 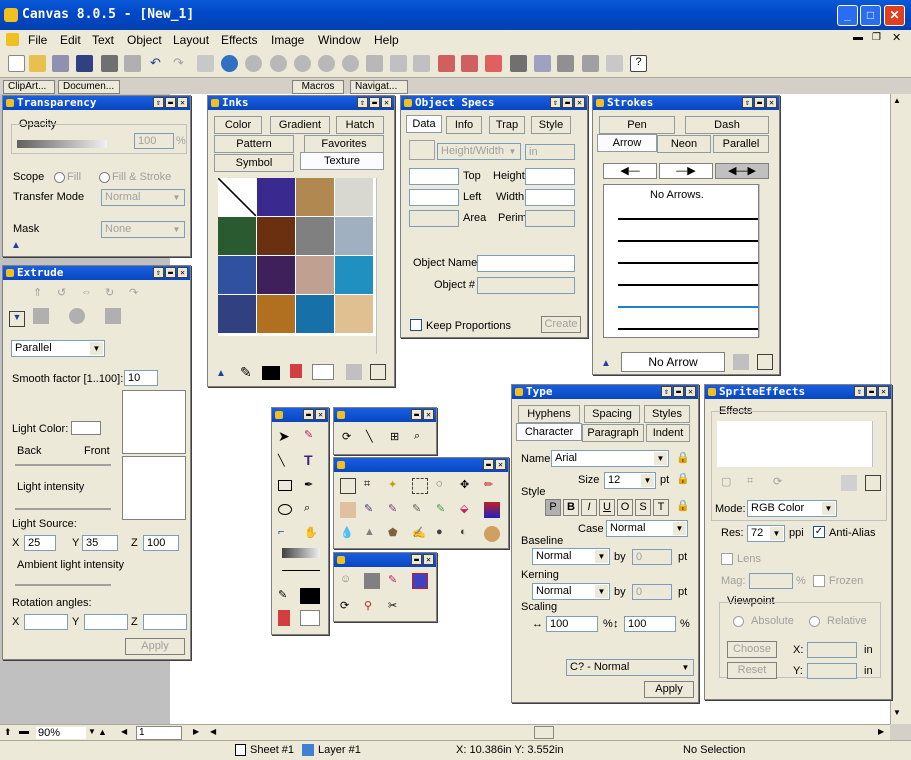 What do you see at coordinates (141, 378) in the screenshot?
I see `smooth-factor-field: 10` at bounding box center [141, 378].